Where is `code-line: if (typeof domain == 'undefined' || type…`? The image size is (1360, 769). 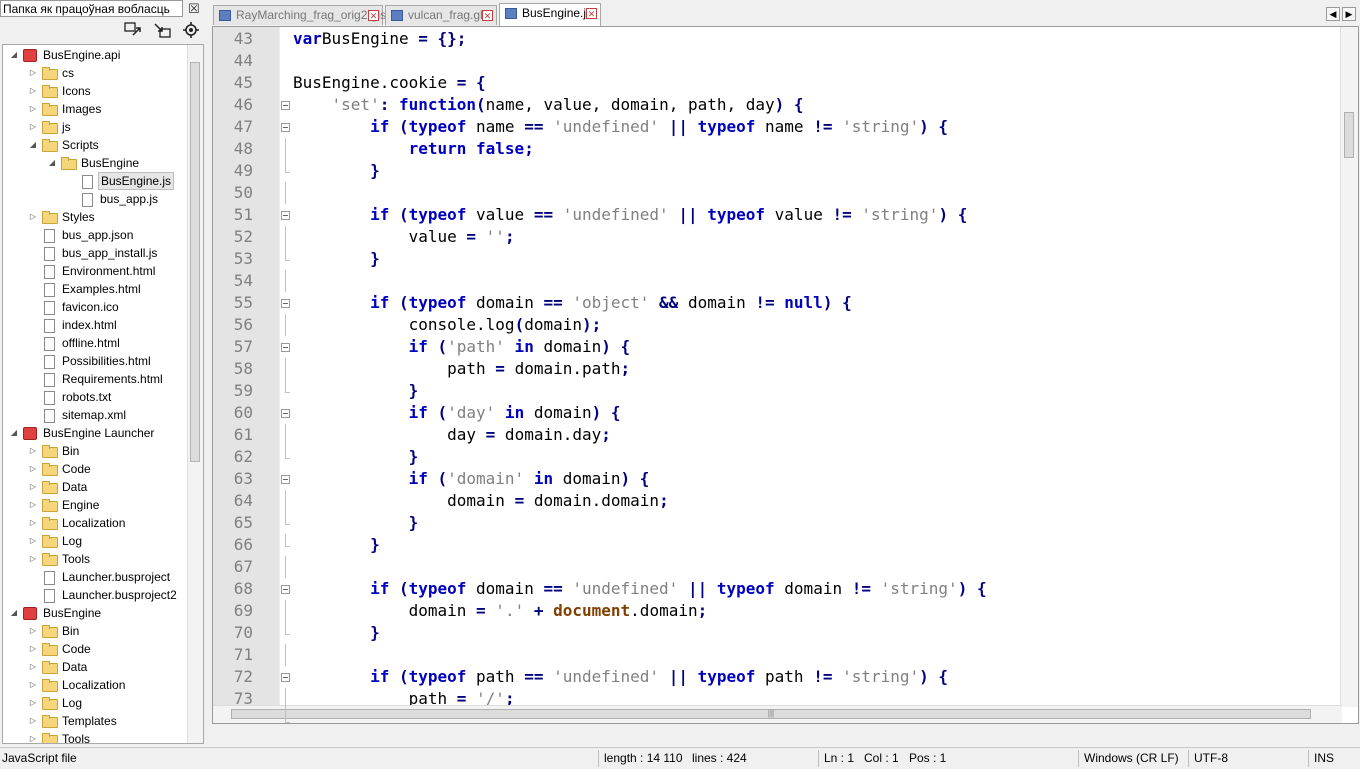 code-line: if (typeof domain == 'undefined' || type… is located at coordinates (640, 589).